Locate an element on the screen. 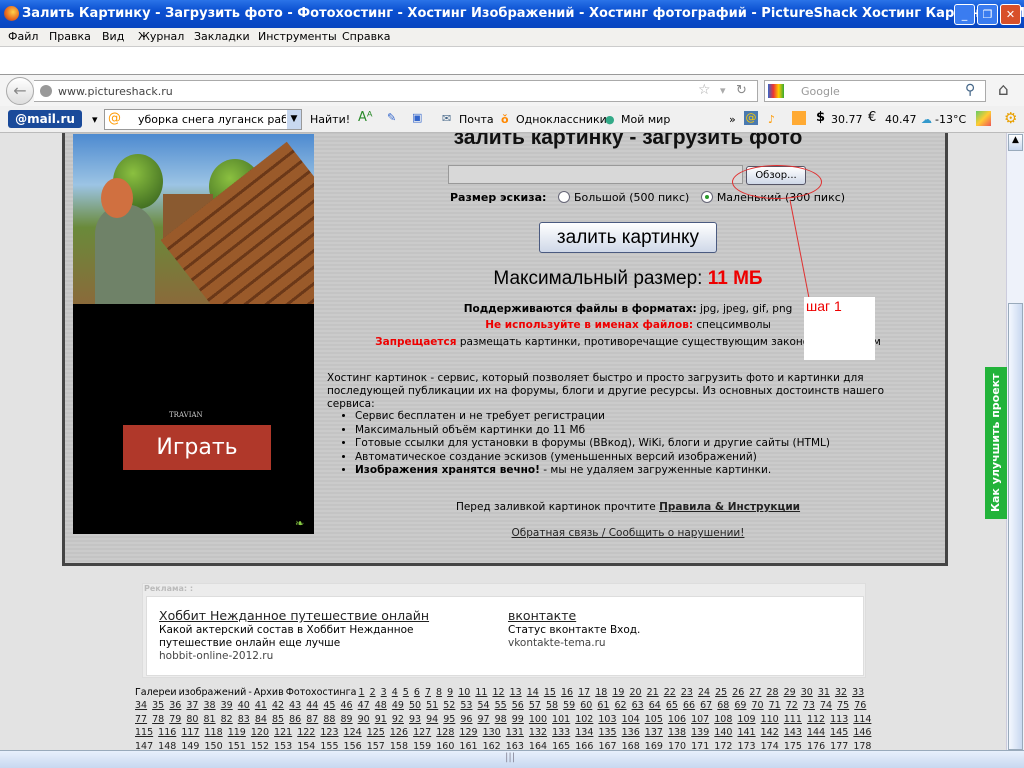 This screenshot has height=768, width=1024. gallery-page-link: 88 is located at coordinates (329, 719).